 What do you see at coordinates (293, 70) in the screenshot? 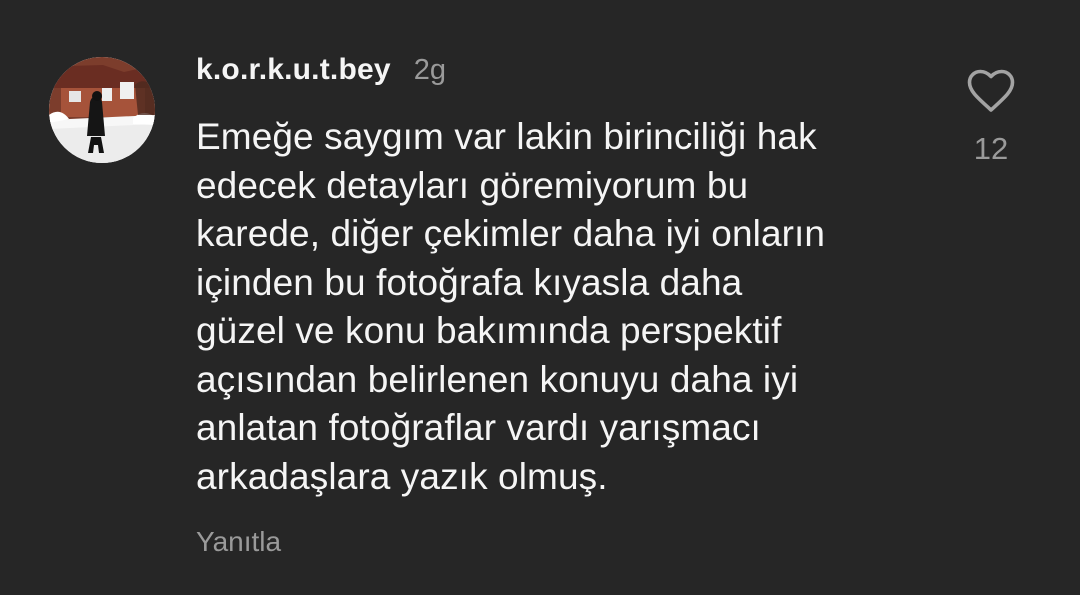
I see `username: k.o.r.k.u.t.bey` at bounding box center [293, 70].